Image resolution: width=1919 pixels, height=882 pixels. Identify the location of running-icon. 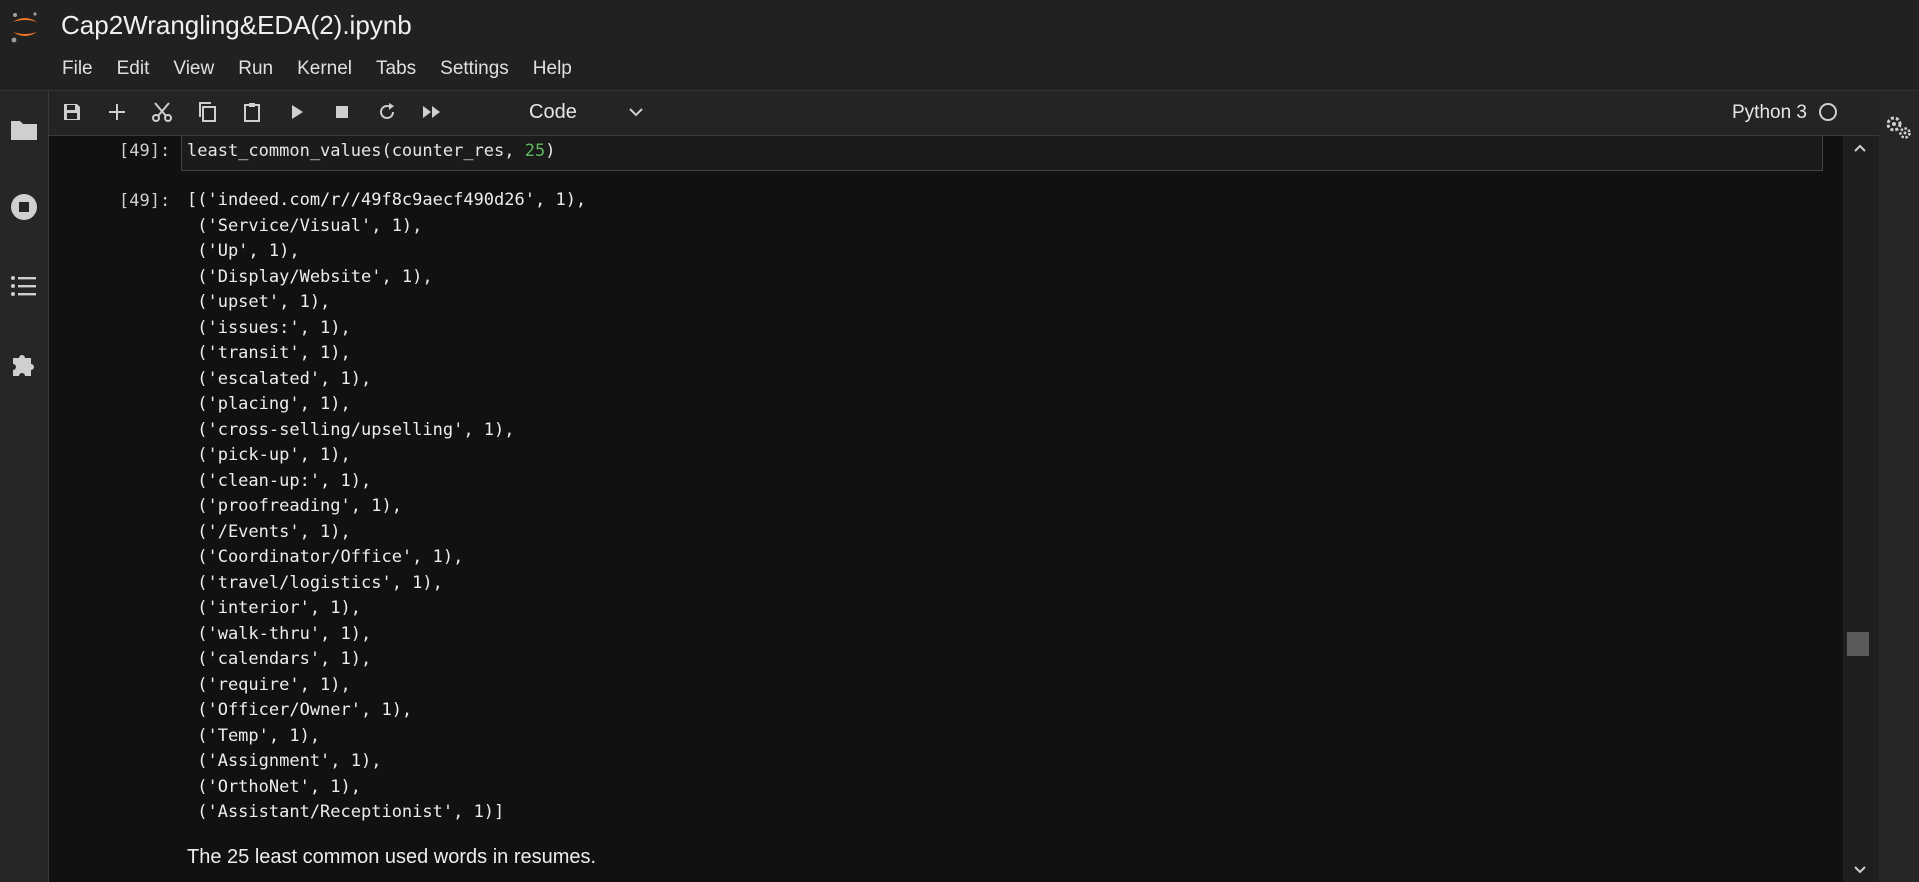
(24, 207).